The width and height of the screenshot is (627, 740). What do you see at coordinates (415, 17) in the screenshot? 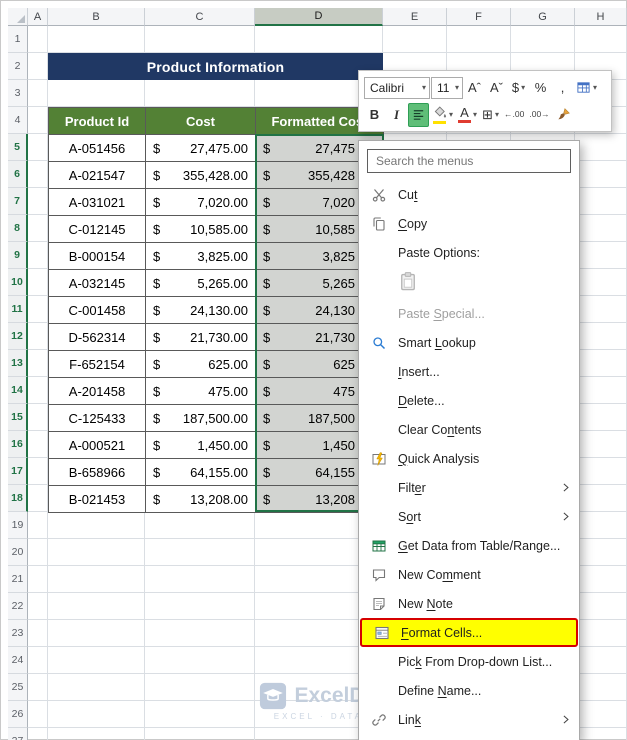
I see `column-header-E: E` at bounding box center [415, 17].